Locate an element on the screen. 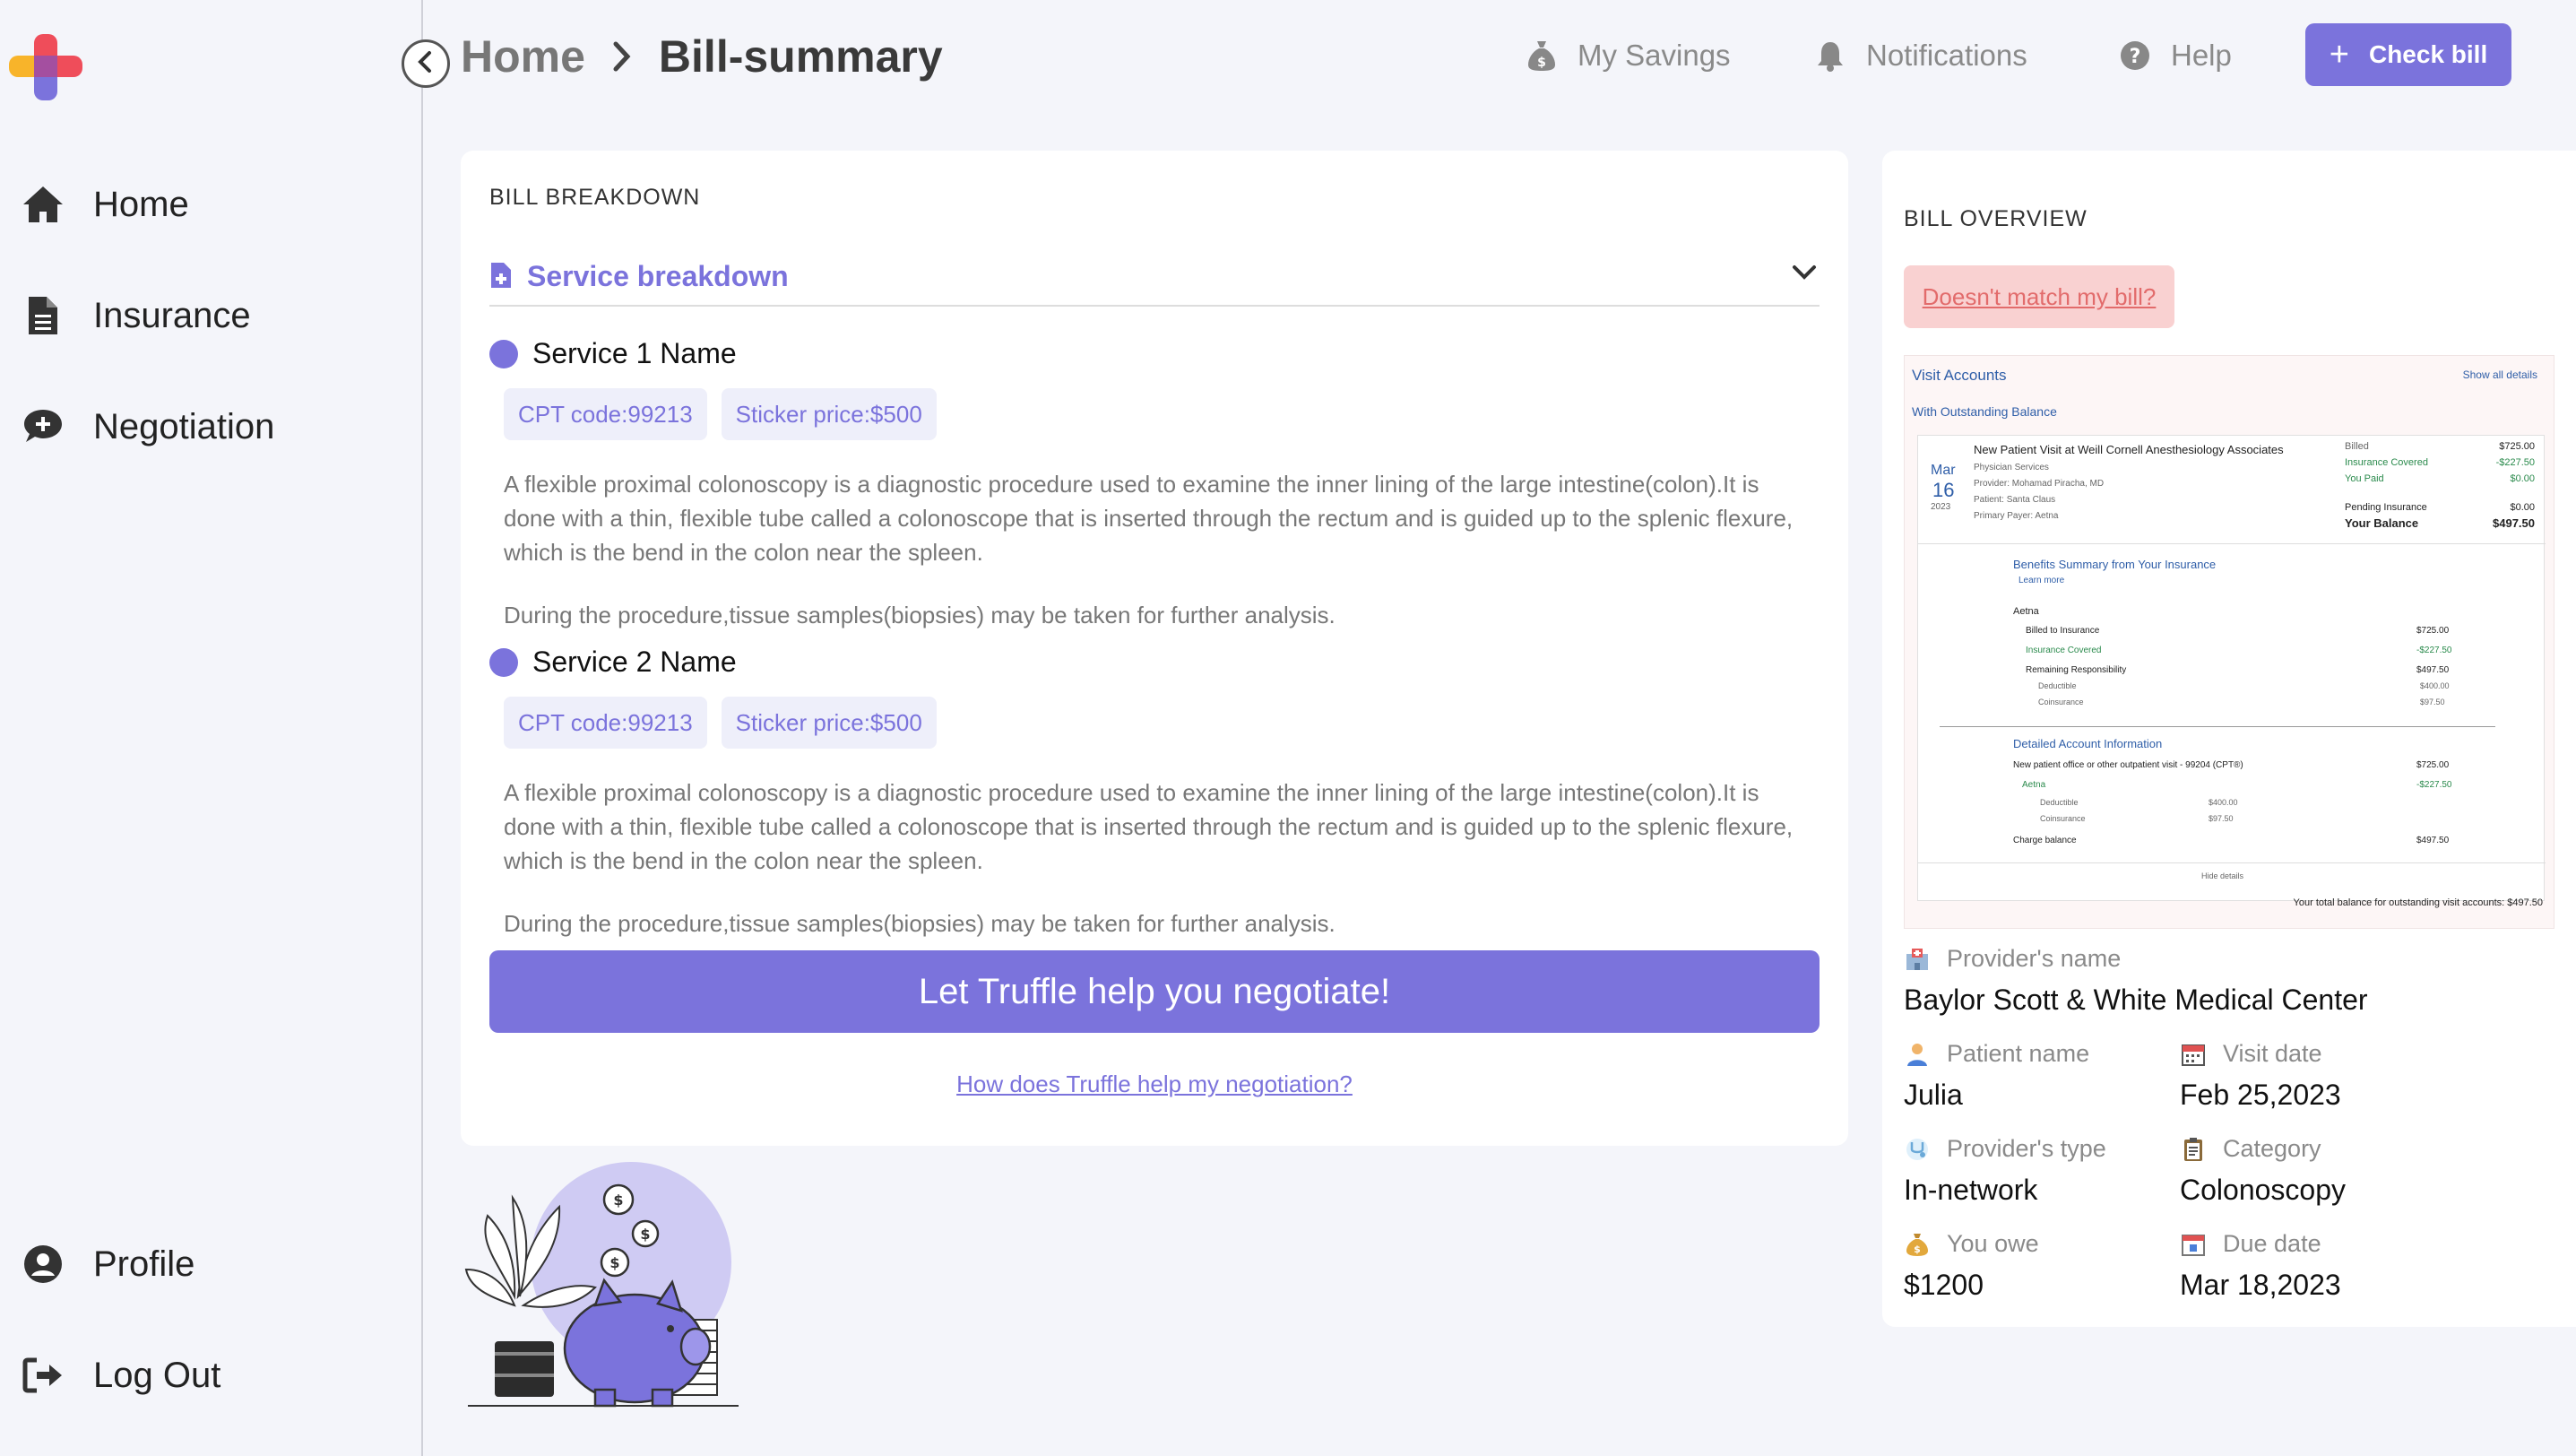 Image resolution: width=2576 pixels, height=1456 pixels. bill-you-paid-label: You Paid is located at coordinates (2364, 478).